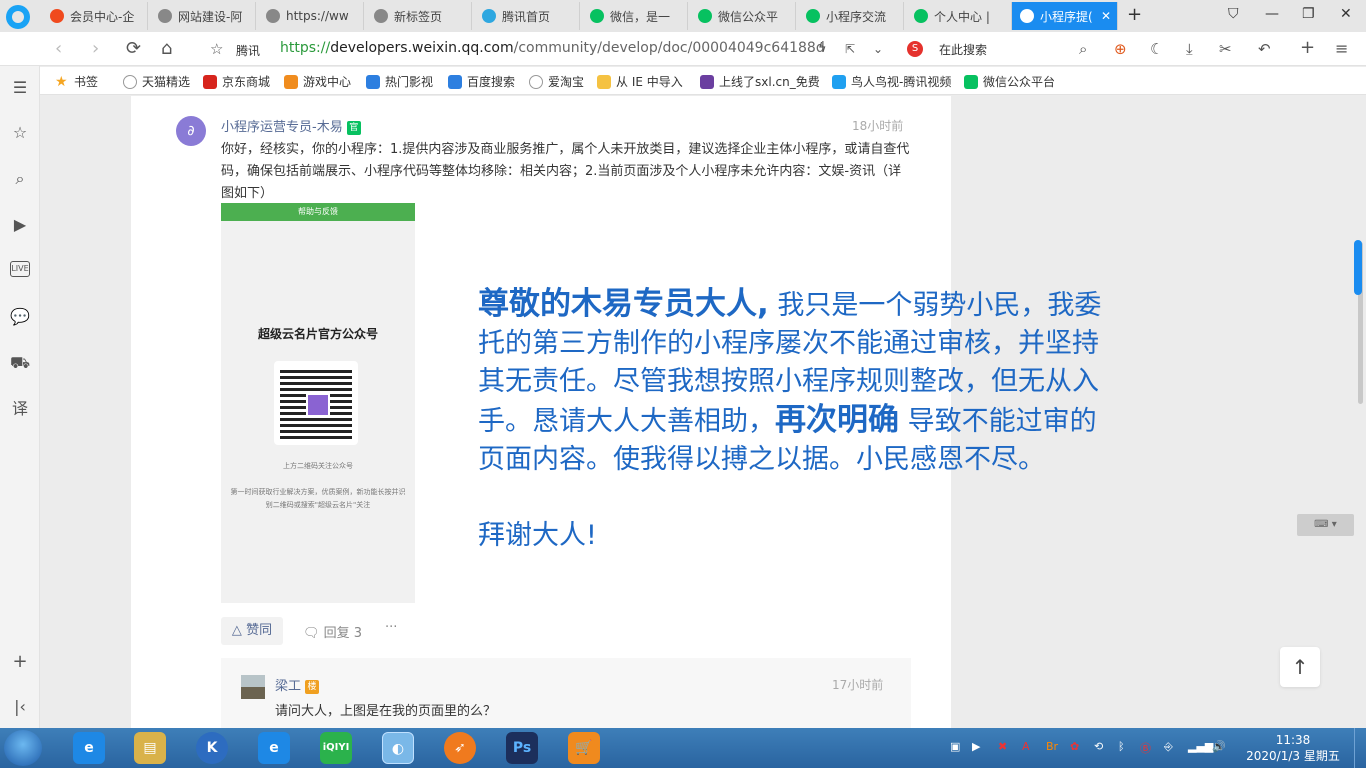 Image resolution: width=1366 pixels, height=768 pixels. I want to click on bluetooth-icon: ᛒ, so click(1121, 746).